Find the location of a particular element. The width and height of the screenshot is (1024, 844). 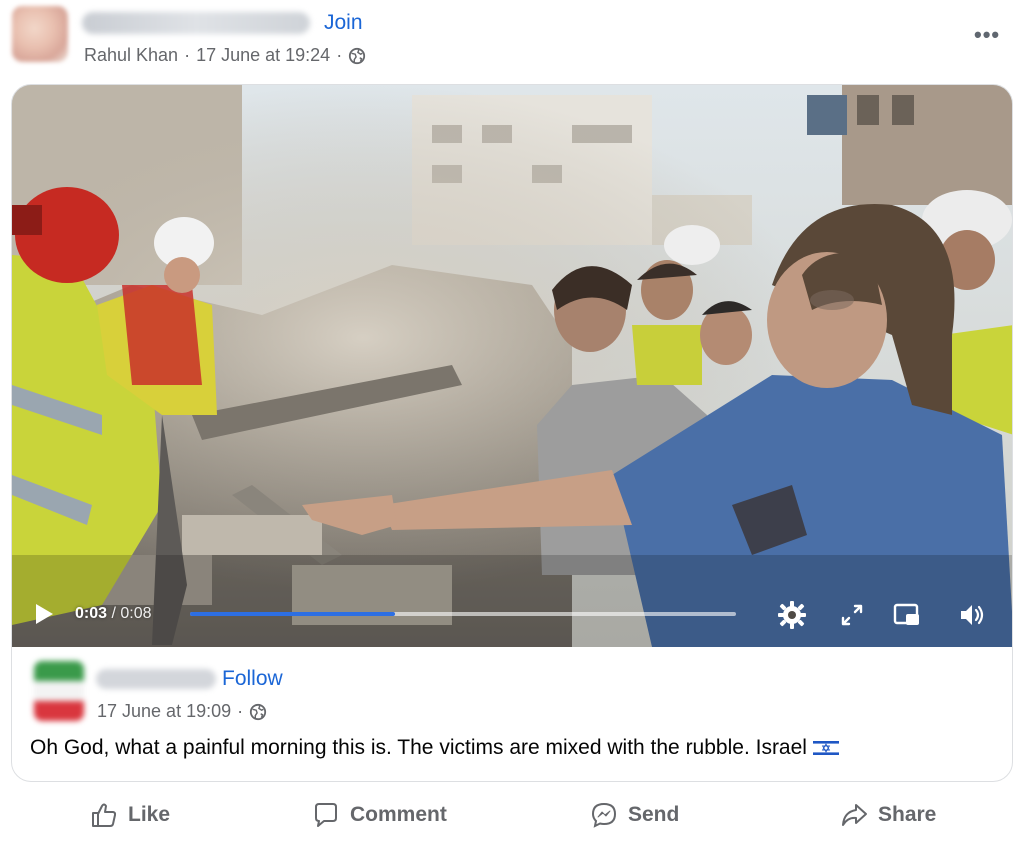

post-meta: Rahul Khan · 17 June at 19:24 · is located at coordinates (225, 55).